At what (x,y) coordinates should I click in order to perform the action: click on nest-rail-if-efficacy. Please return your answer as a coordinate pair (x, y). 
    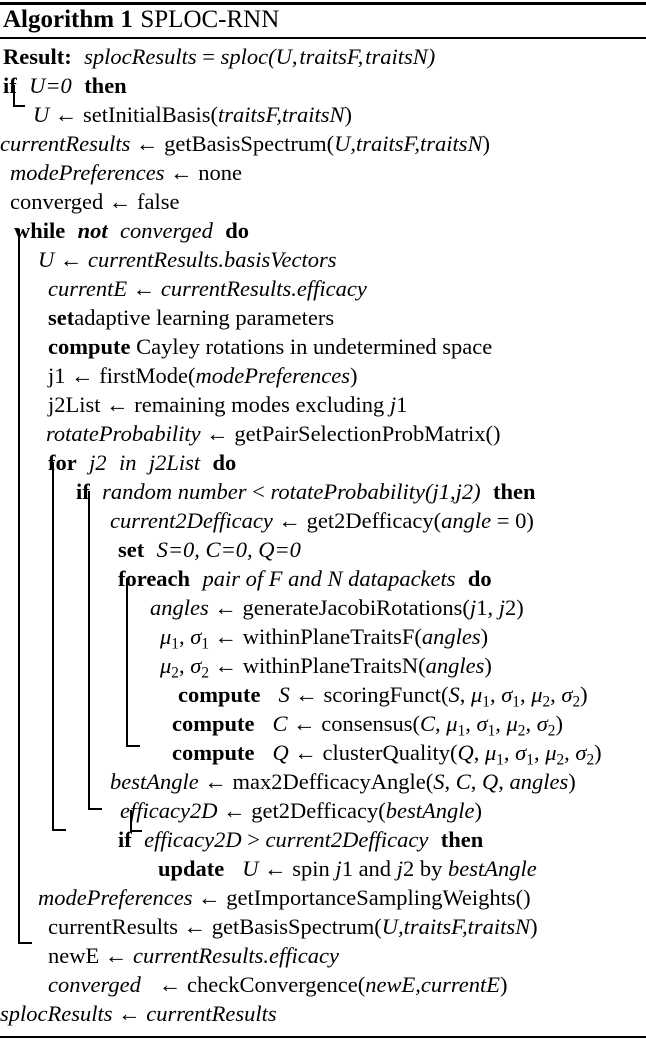
    Looking at the image, I should click on (131, 820).